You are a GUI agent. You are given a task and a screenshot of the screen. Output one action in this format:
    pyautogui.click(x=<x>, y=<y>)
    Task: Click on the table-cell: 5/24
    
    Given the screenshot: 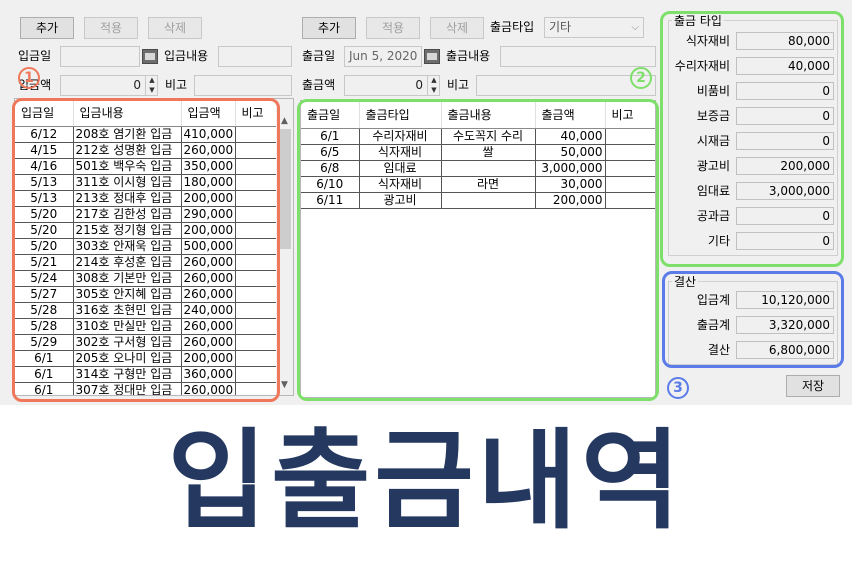 What is the action you would take?
    pyautogui.click(x=44, y=278)
    